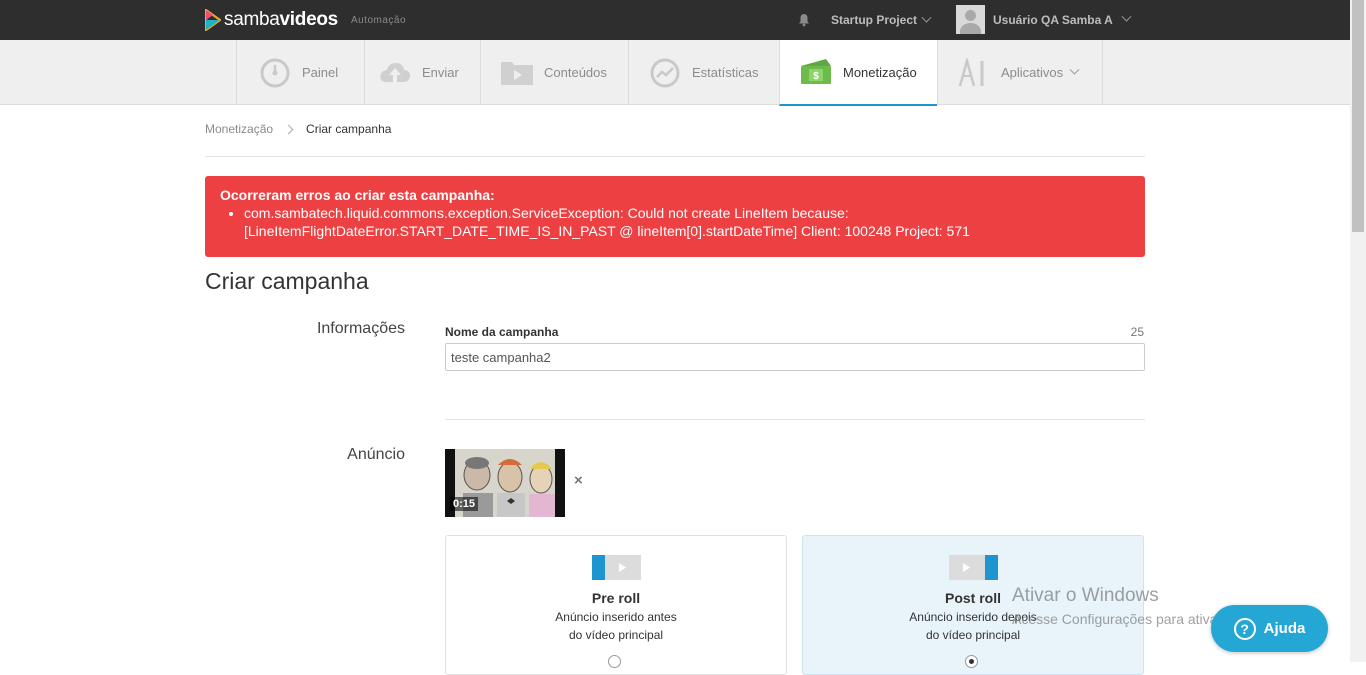 This screenshot has height=675, width=1366. What do you see at coordinates (1053, 19) in the screenshot?
I see `user-name: Usuário QA Samba A` at bounding box center [1053, 19].